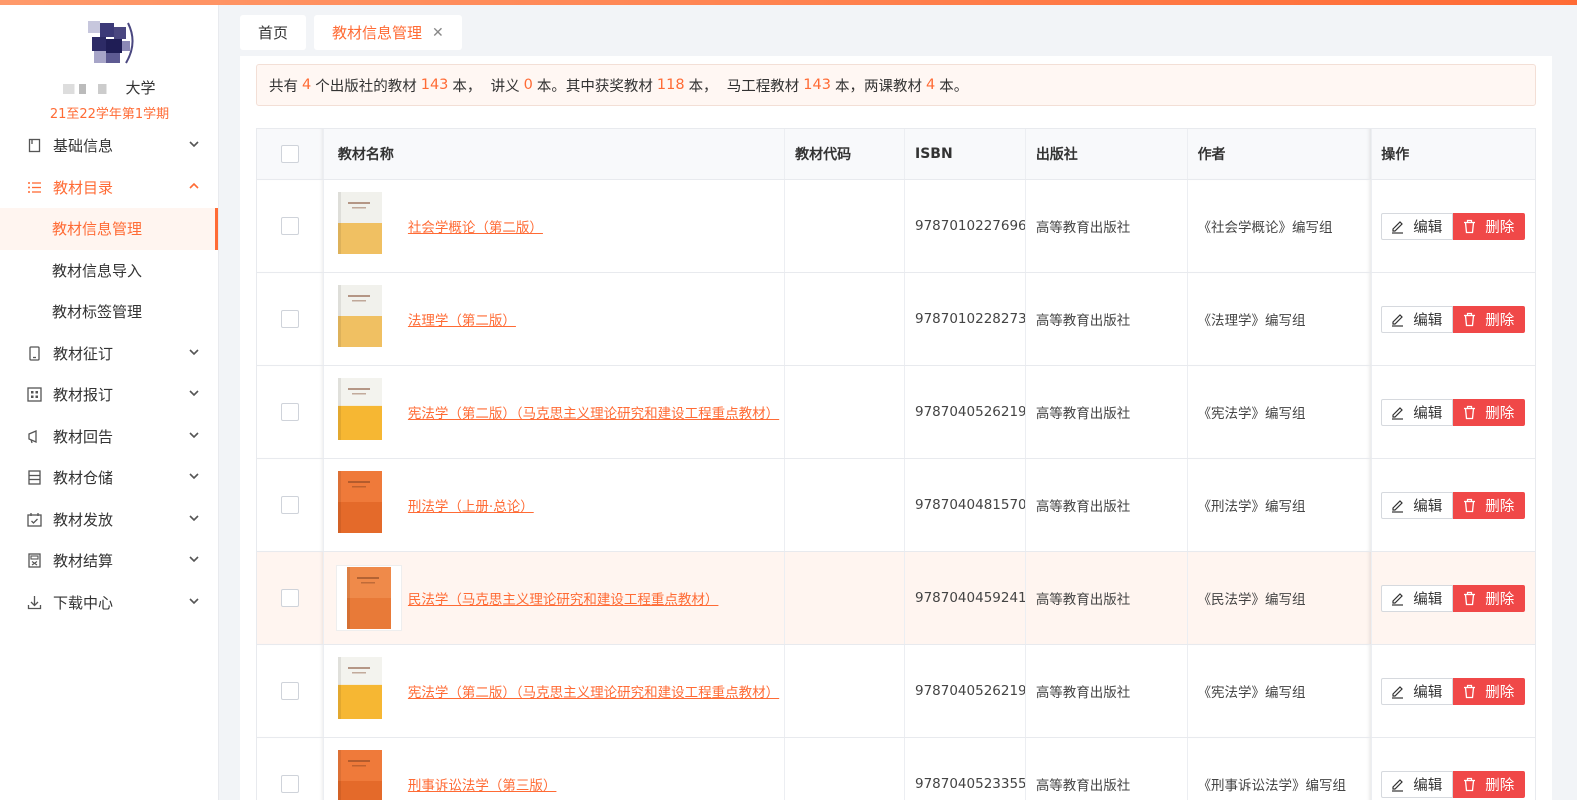  I want to click on submenu-book-info-import: 教材信息导入, so click(109, 271).